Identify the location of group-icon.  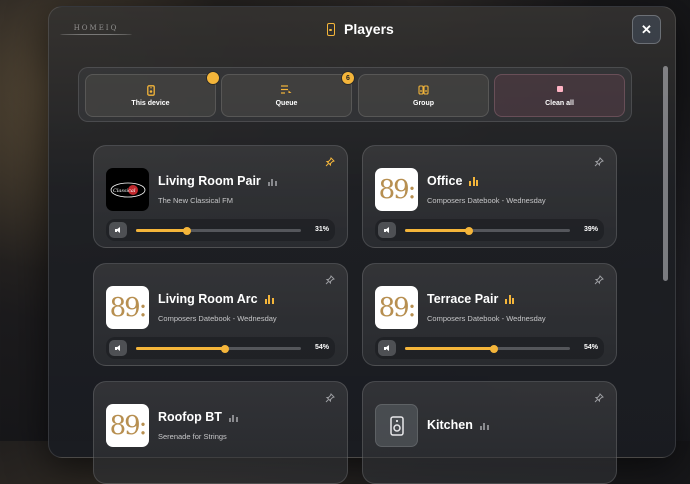
(423, 89).